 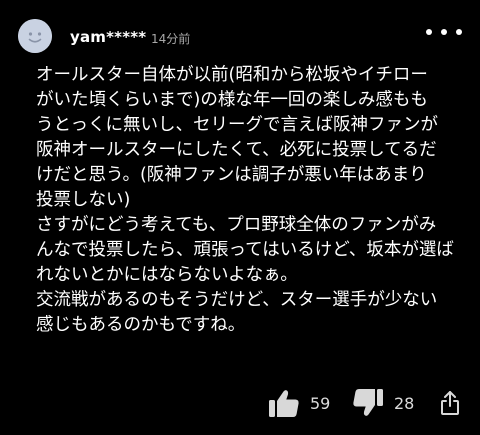 What do you see at coordinates (284, 403) in the screenshot?
I see `thumbs-up-icon` at bounding box center [284, 403].